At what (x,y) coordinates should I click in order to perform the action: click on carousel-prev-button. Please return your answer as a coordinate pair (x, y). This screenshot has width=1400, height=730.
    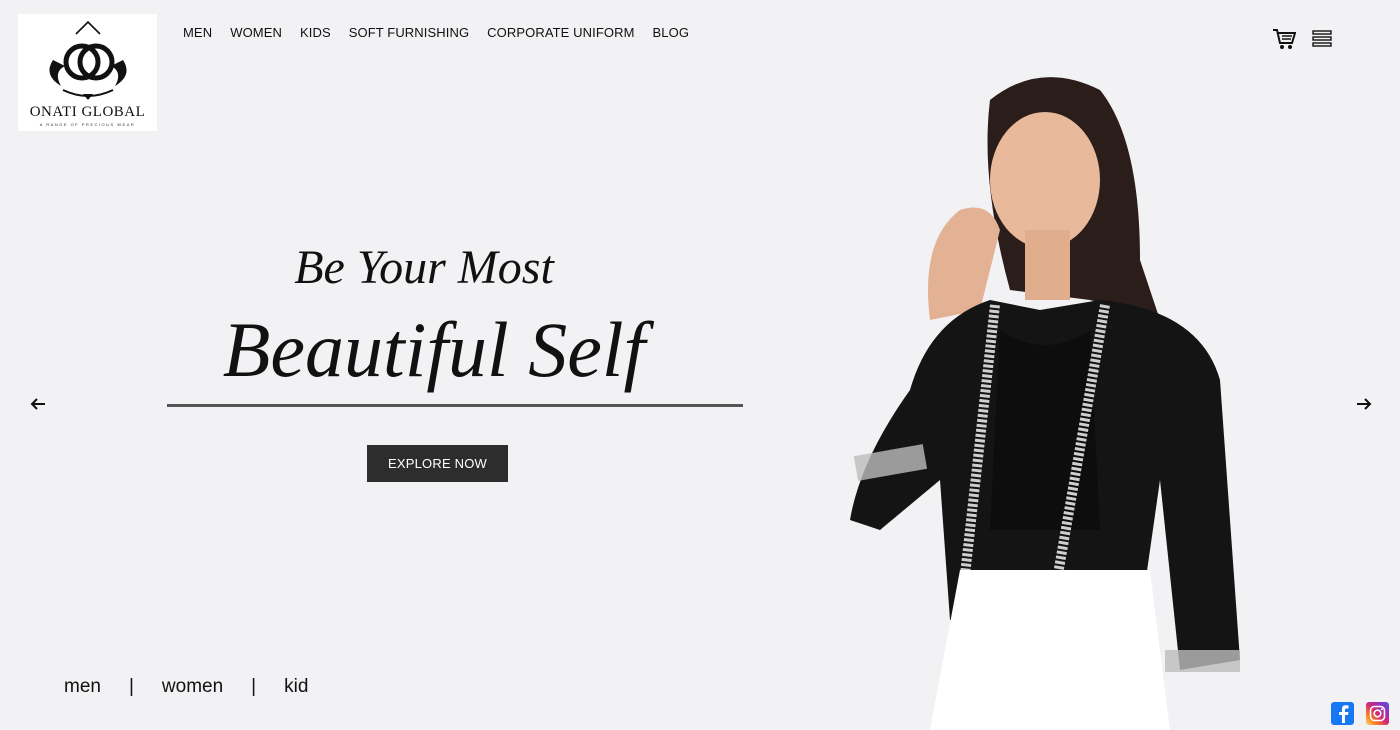
    Looking at the image, I should click on (38, 404).